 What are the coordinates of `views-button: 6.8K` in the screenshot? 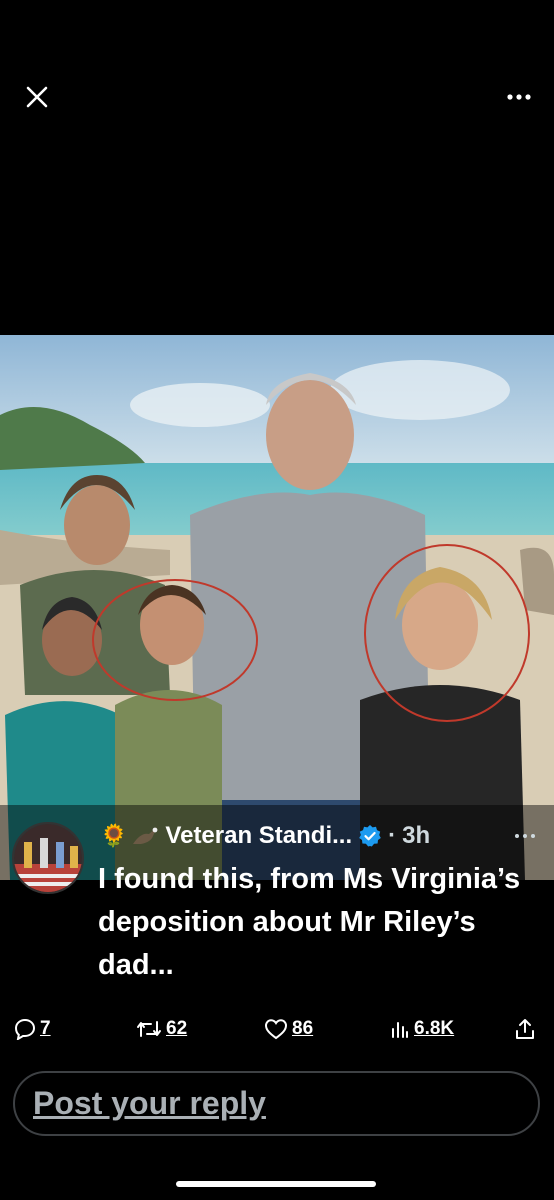 It's located at (422, 1029).